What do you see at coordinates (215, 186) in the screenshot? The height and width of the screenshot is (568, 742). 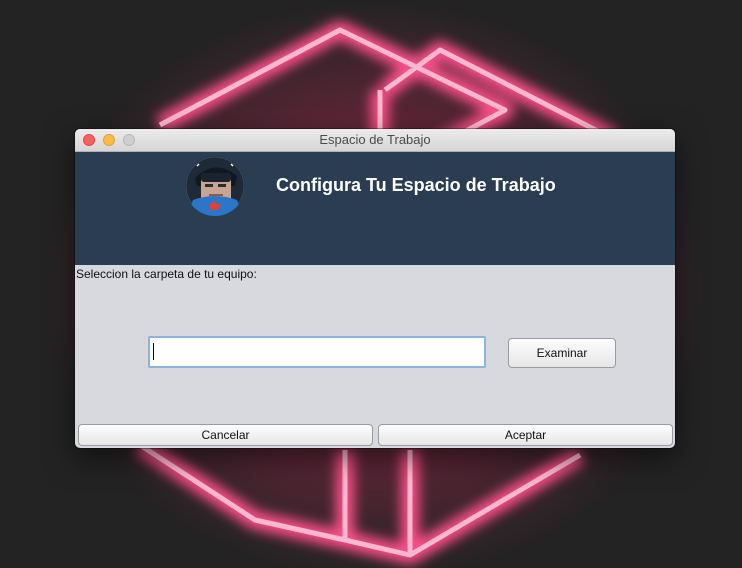 I see `robot-mascot-icon` at bounding box center [215, 186].